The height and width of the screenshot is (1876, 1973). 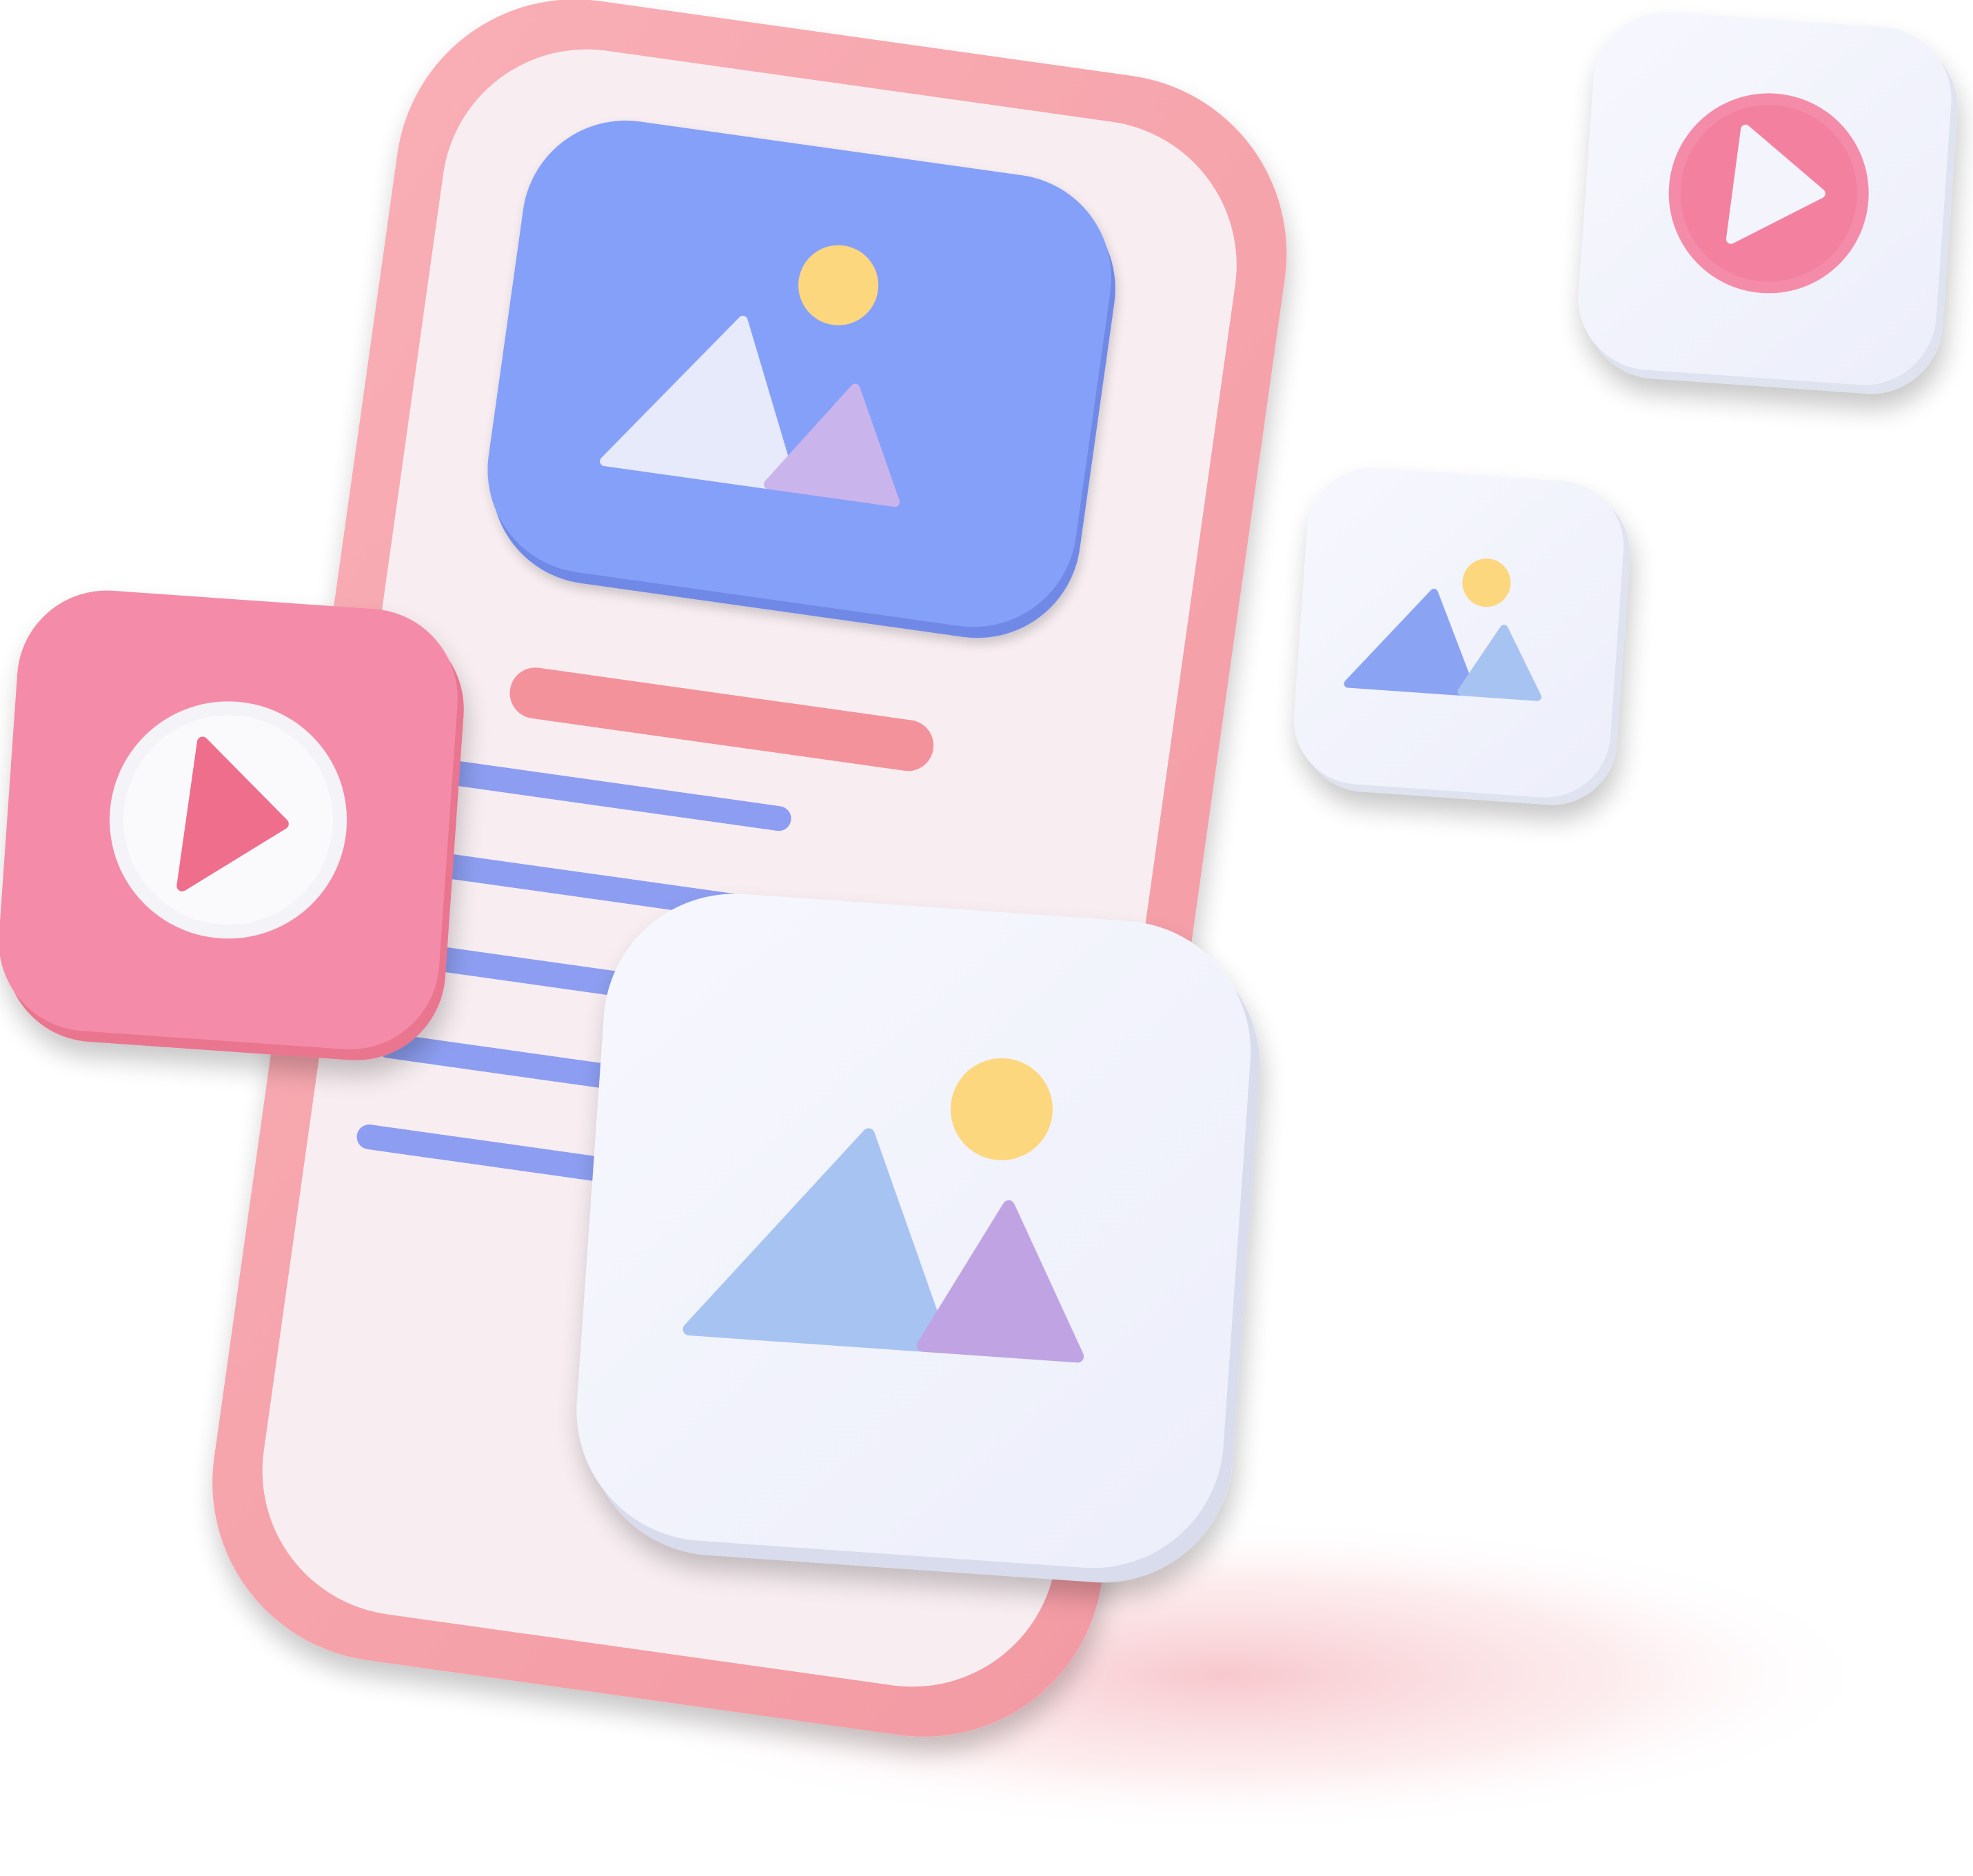 What do you see at coordinates (1462, 636) in the screenshot?
I see `image-card-small` at bounding box center [1462, 636].